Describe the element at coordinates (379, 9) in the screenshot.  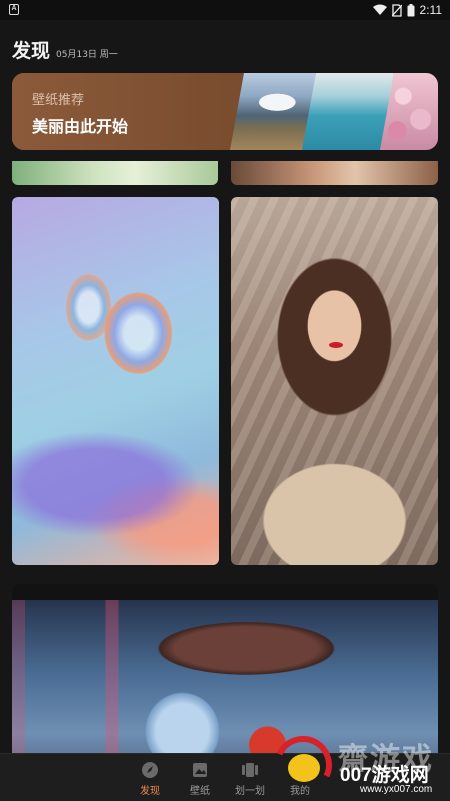
I see `wifi-icon` at that location.